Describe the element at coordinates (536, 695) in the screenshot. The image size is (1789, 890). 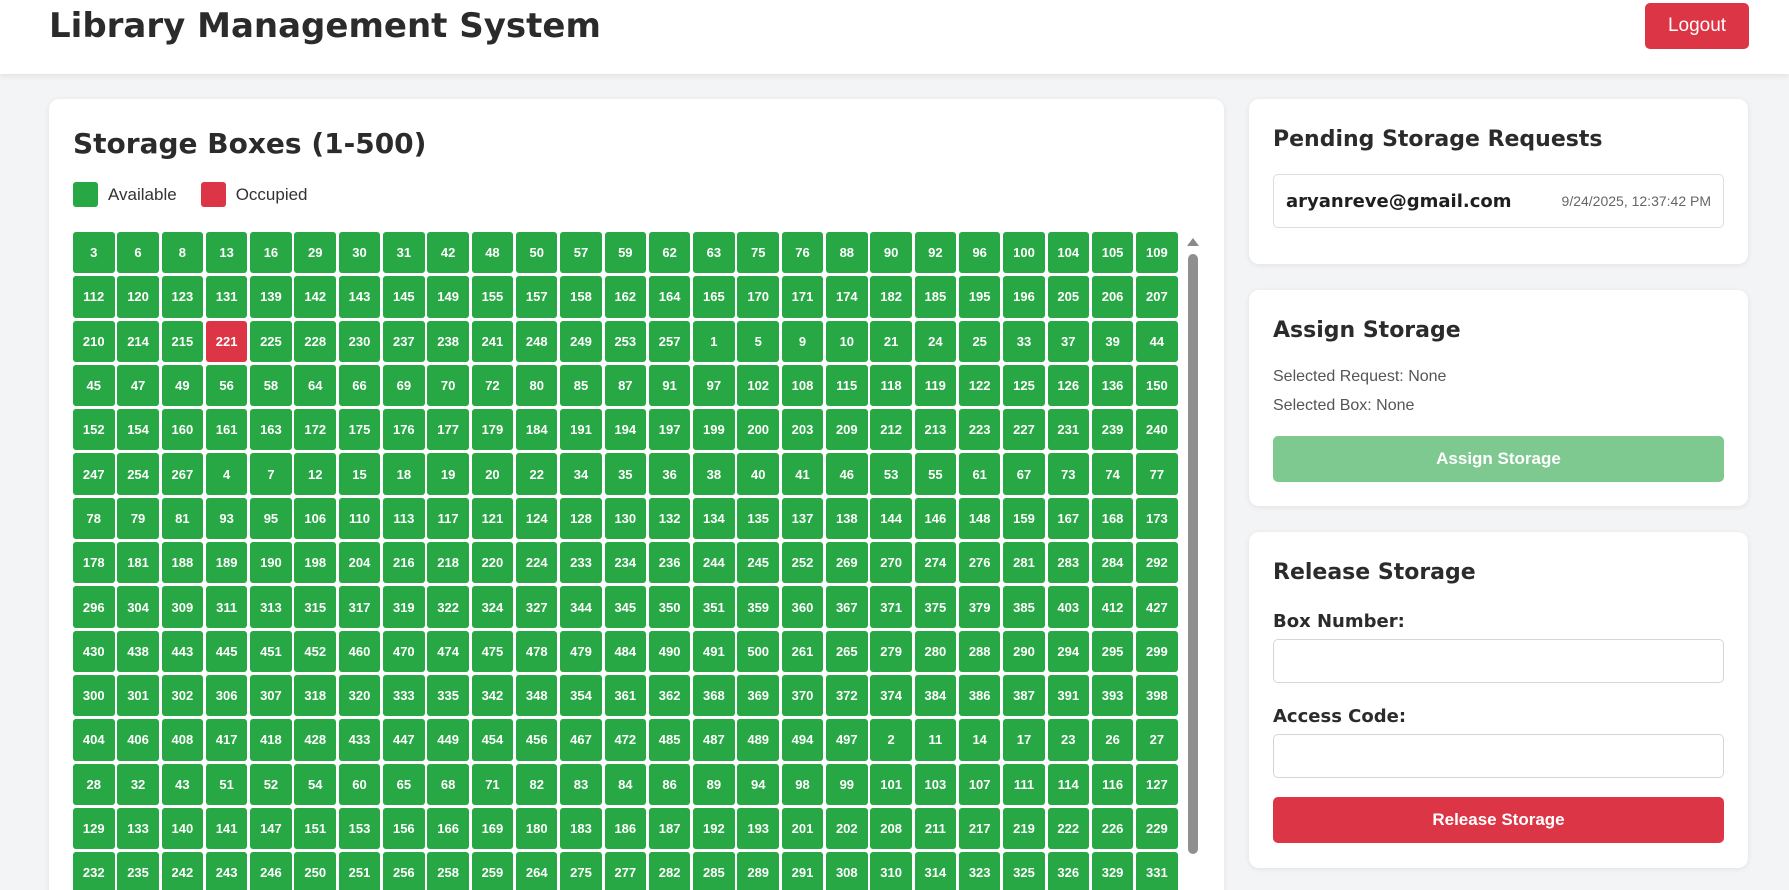
I see `storage-box: 348` at that location.